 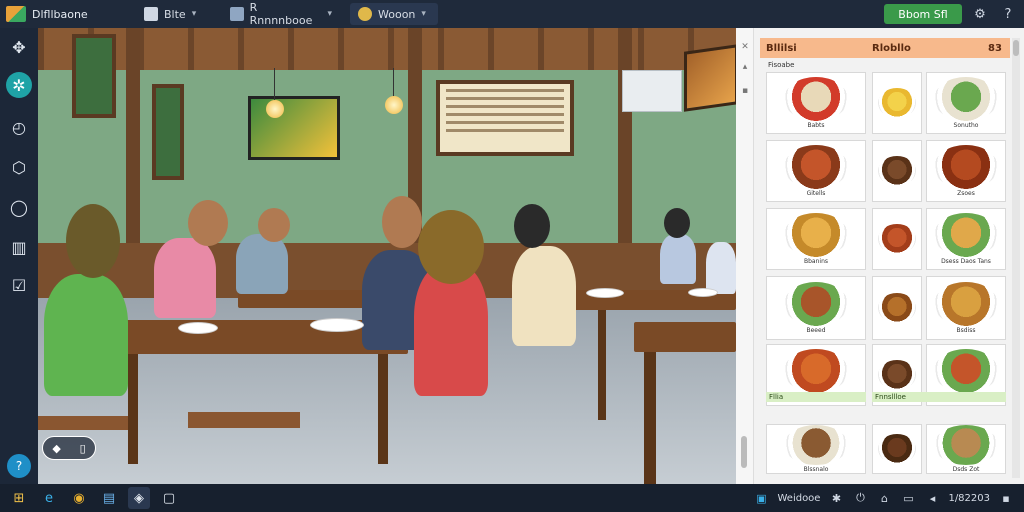 I want to click on dish-card: Bbanins, so click(x=816, y=239).